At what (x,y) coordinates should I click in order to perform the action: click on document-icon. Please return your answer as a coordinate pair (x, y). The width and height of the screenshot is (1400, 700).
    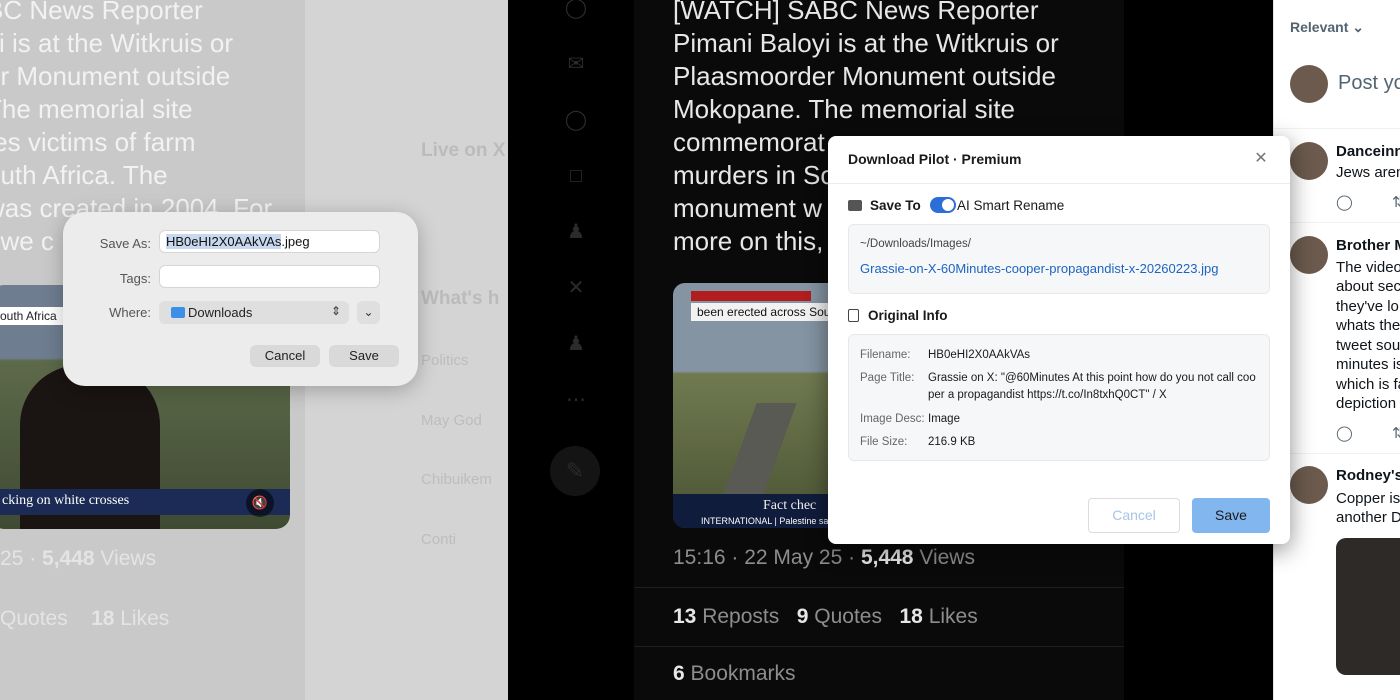
    Looking at the image, I should click on (853, 315).